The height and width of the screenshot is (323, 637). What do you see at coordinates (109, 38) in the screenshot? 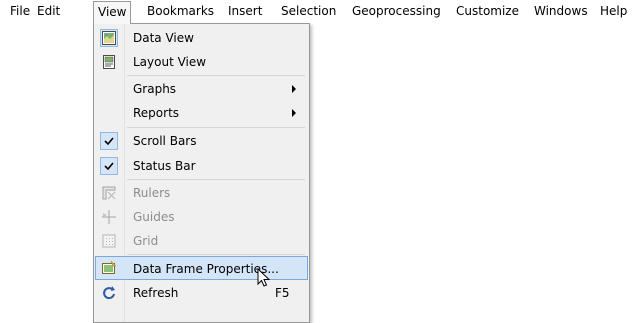
I see `data-view-icon` at bounding box center [109, 38].